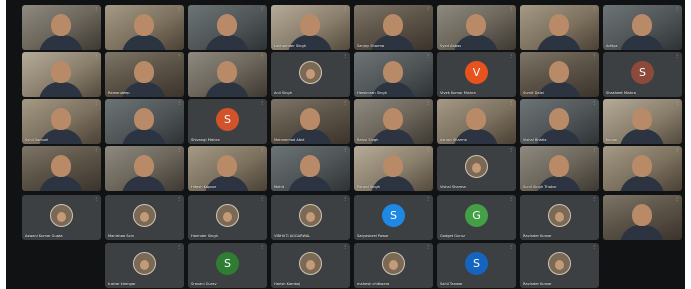 Image resolution: width=691 pixels, height=289 pixels. I want to click on participant-tile: ⋮ tushar khengar, so click(144, 265).